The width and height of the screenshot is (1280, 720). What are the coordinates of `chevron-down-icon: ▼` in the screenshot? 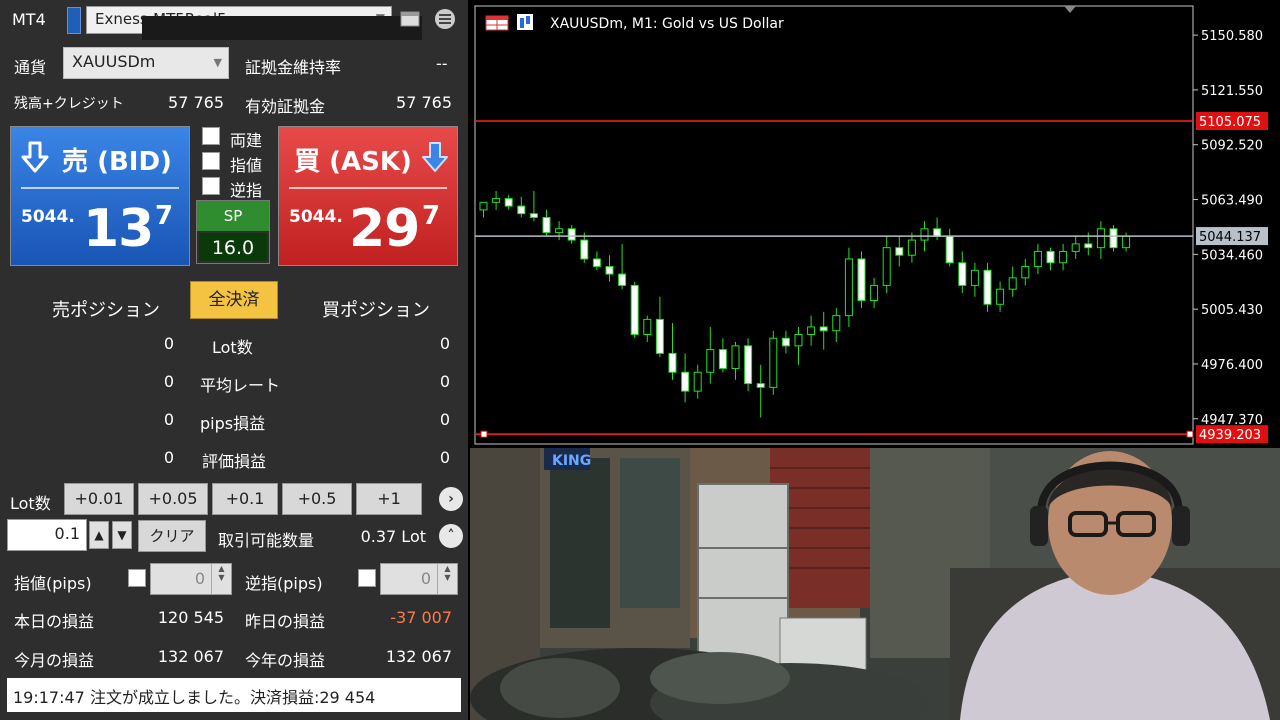 It's located at (217, 62).